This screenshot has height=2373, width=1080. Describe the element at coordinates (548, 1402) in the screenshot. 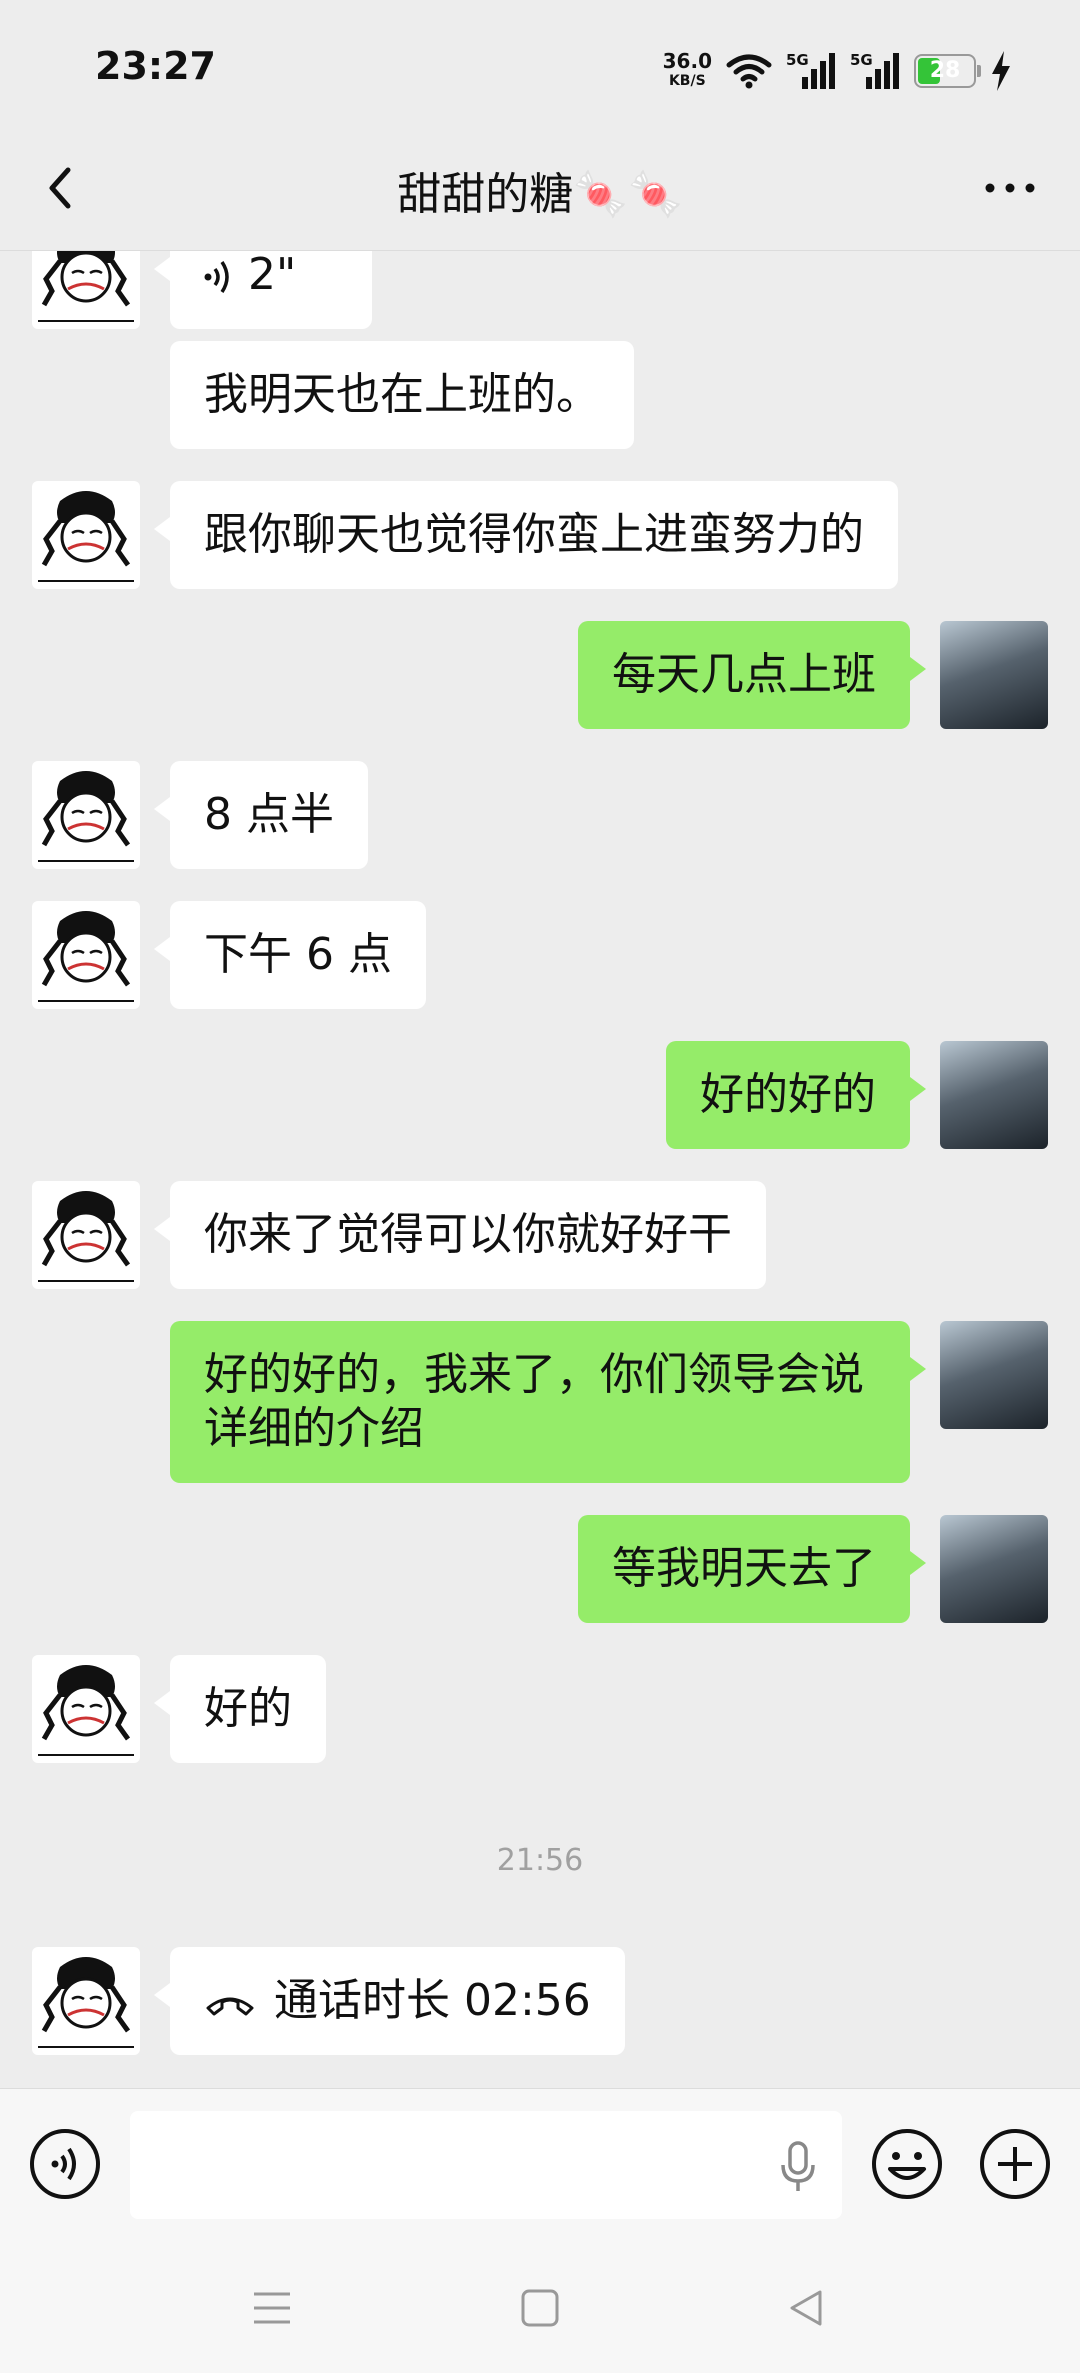

I see `message-bubble-outgoing: 好的好的，我来了，你们领导会说详细的介绍` at that location.